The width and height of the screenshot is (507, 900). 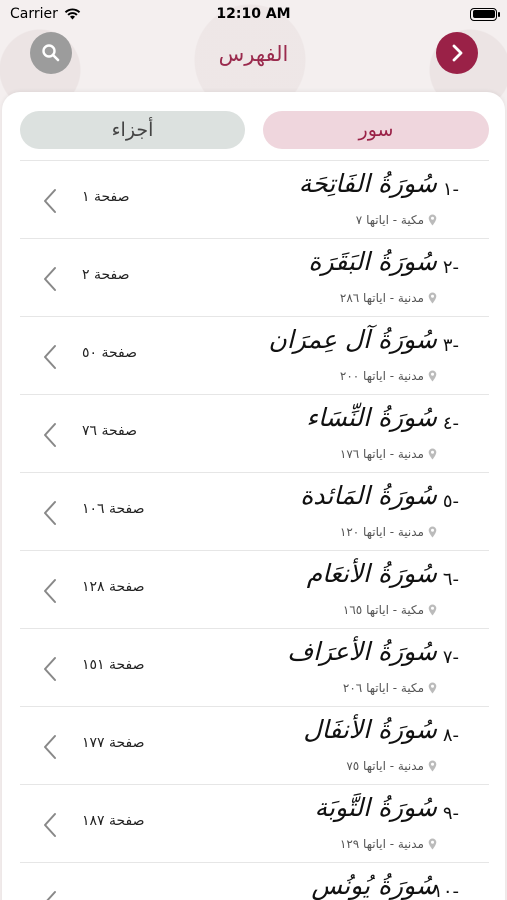 I want to click on status-time: 12:10 AM, so click(x=253, y=14).